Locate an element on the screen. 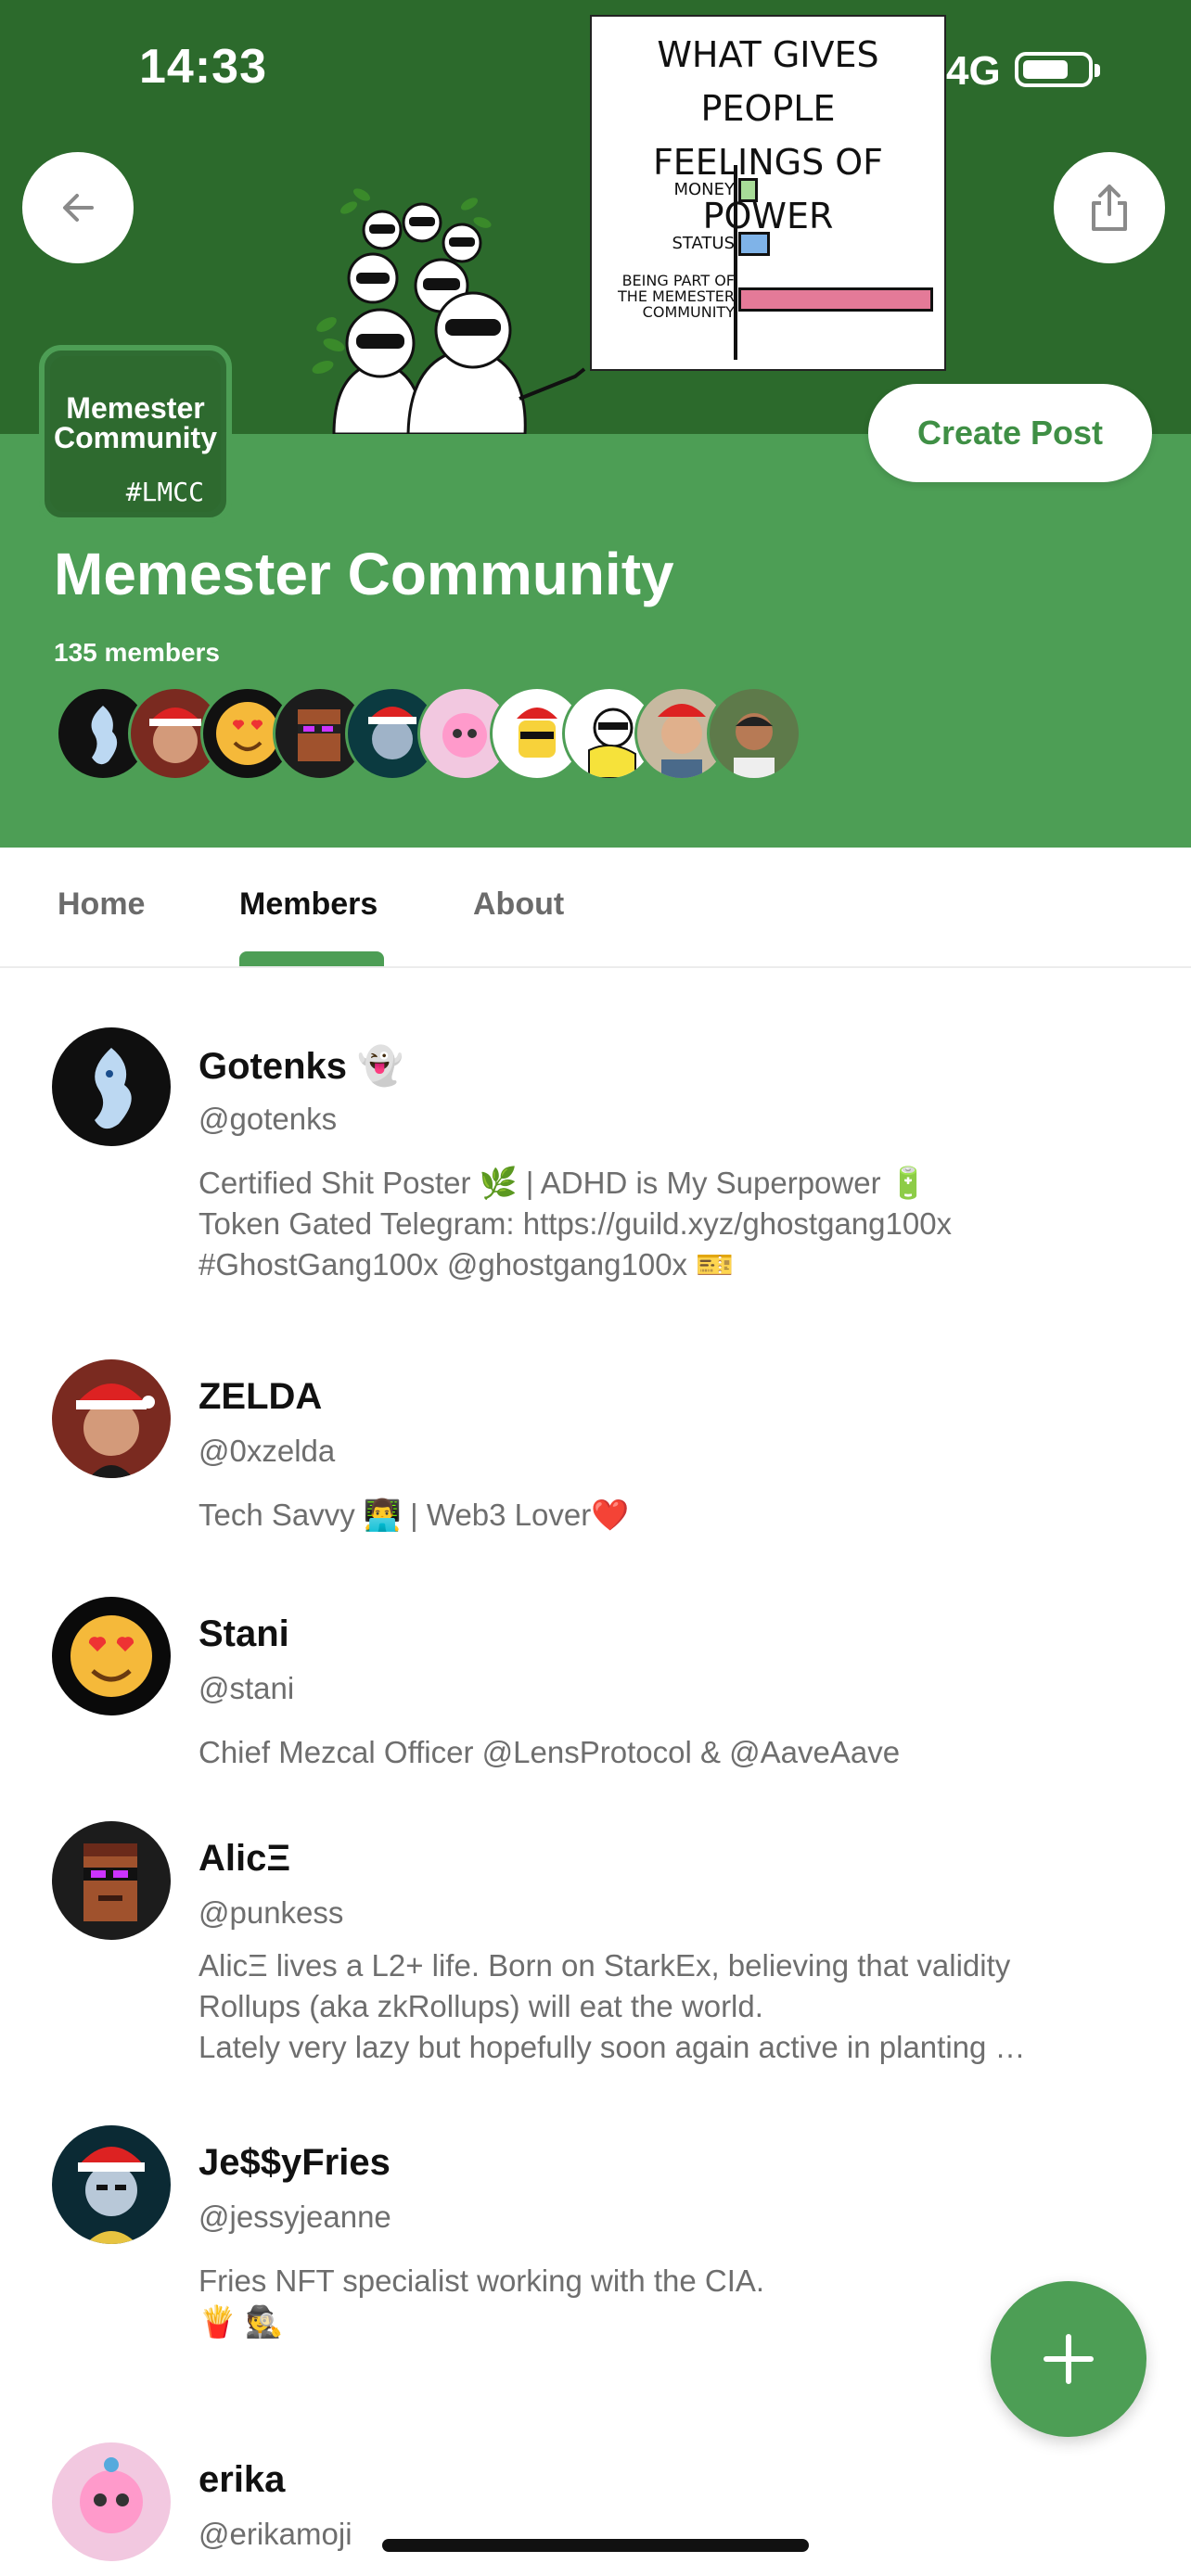 This screenshot has height=2576, width=1191. logo-hashtag: #LMCC is located at coordinates (164, 492).